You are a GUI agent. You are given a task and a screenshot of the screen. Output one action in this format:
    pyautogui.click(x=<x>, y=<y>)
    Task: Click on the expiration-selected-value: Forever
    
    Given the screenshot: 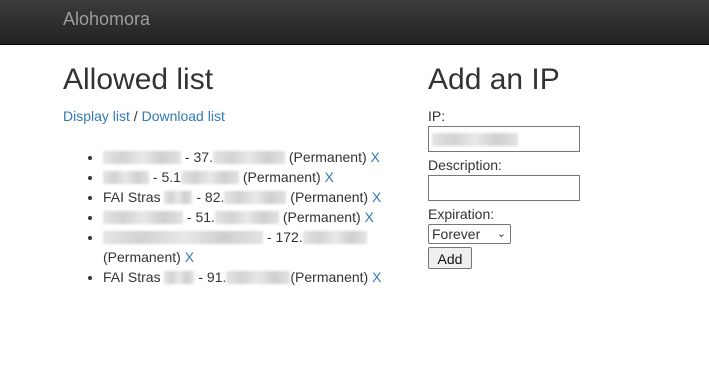 What is the action you would take?
    pyautogui.click(x=456, y=234)
    